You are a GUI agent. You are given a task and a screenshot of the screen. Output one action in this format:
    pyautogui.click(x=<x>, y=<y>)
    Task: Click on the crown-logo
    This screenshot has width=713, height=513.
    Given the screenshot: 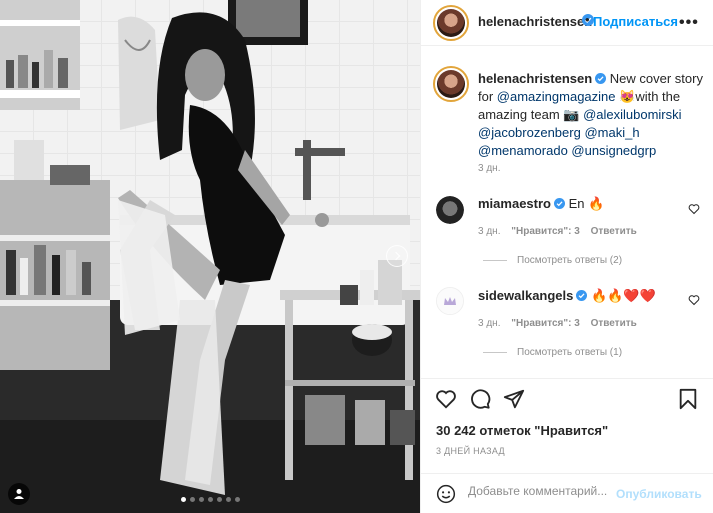 What is the action you would take?
    pyautogui.click(x=450, y=301)
    